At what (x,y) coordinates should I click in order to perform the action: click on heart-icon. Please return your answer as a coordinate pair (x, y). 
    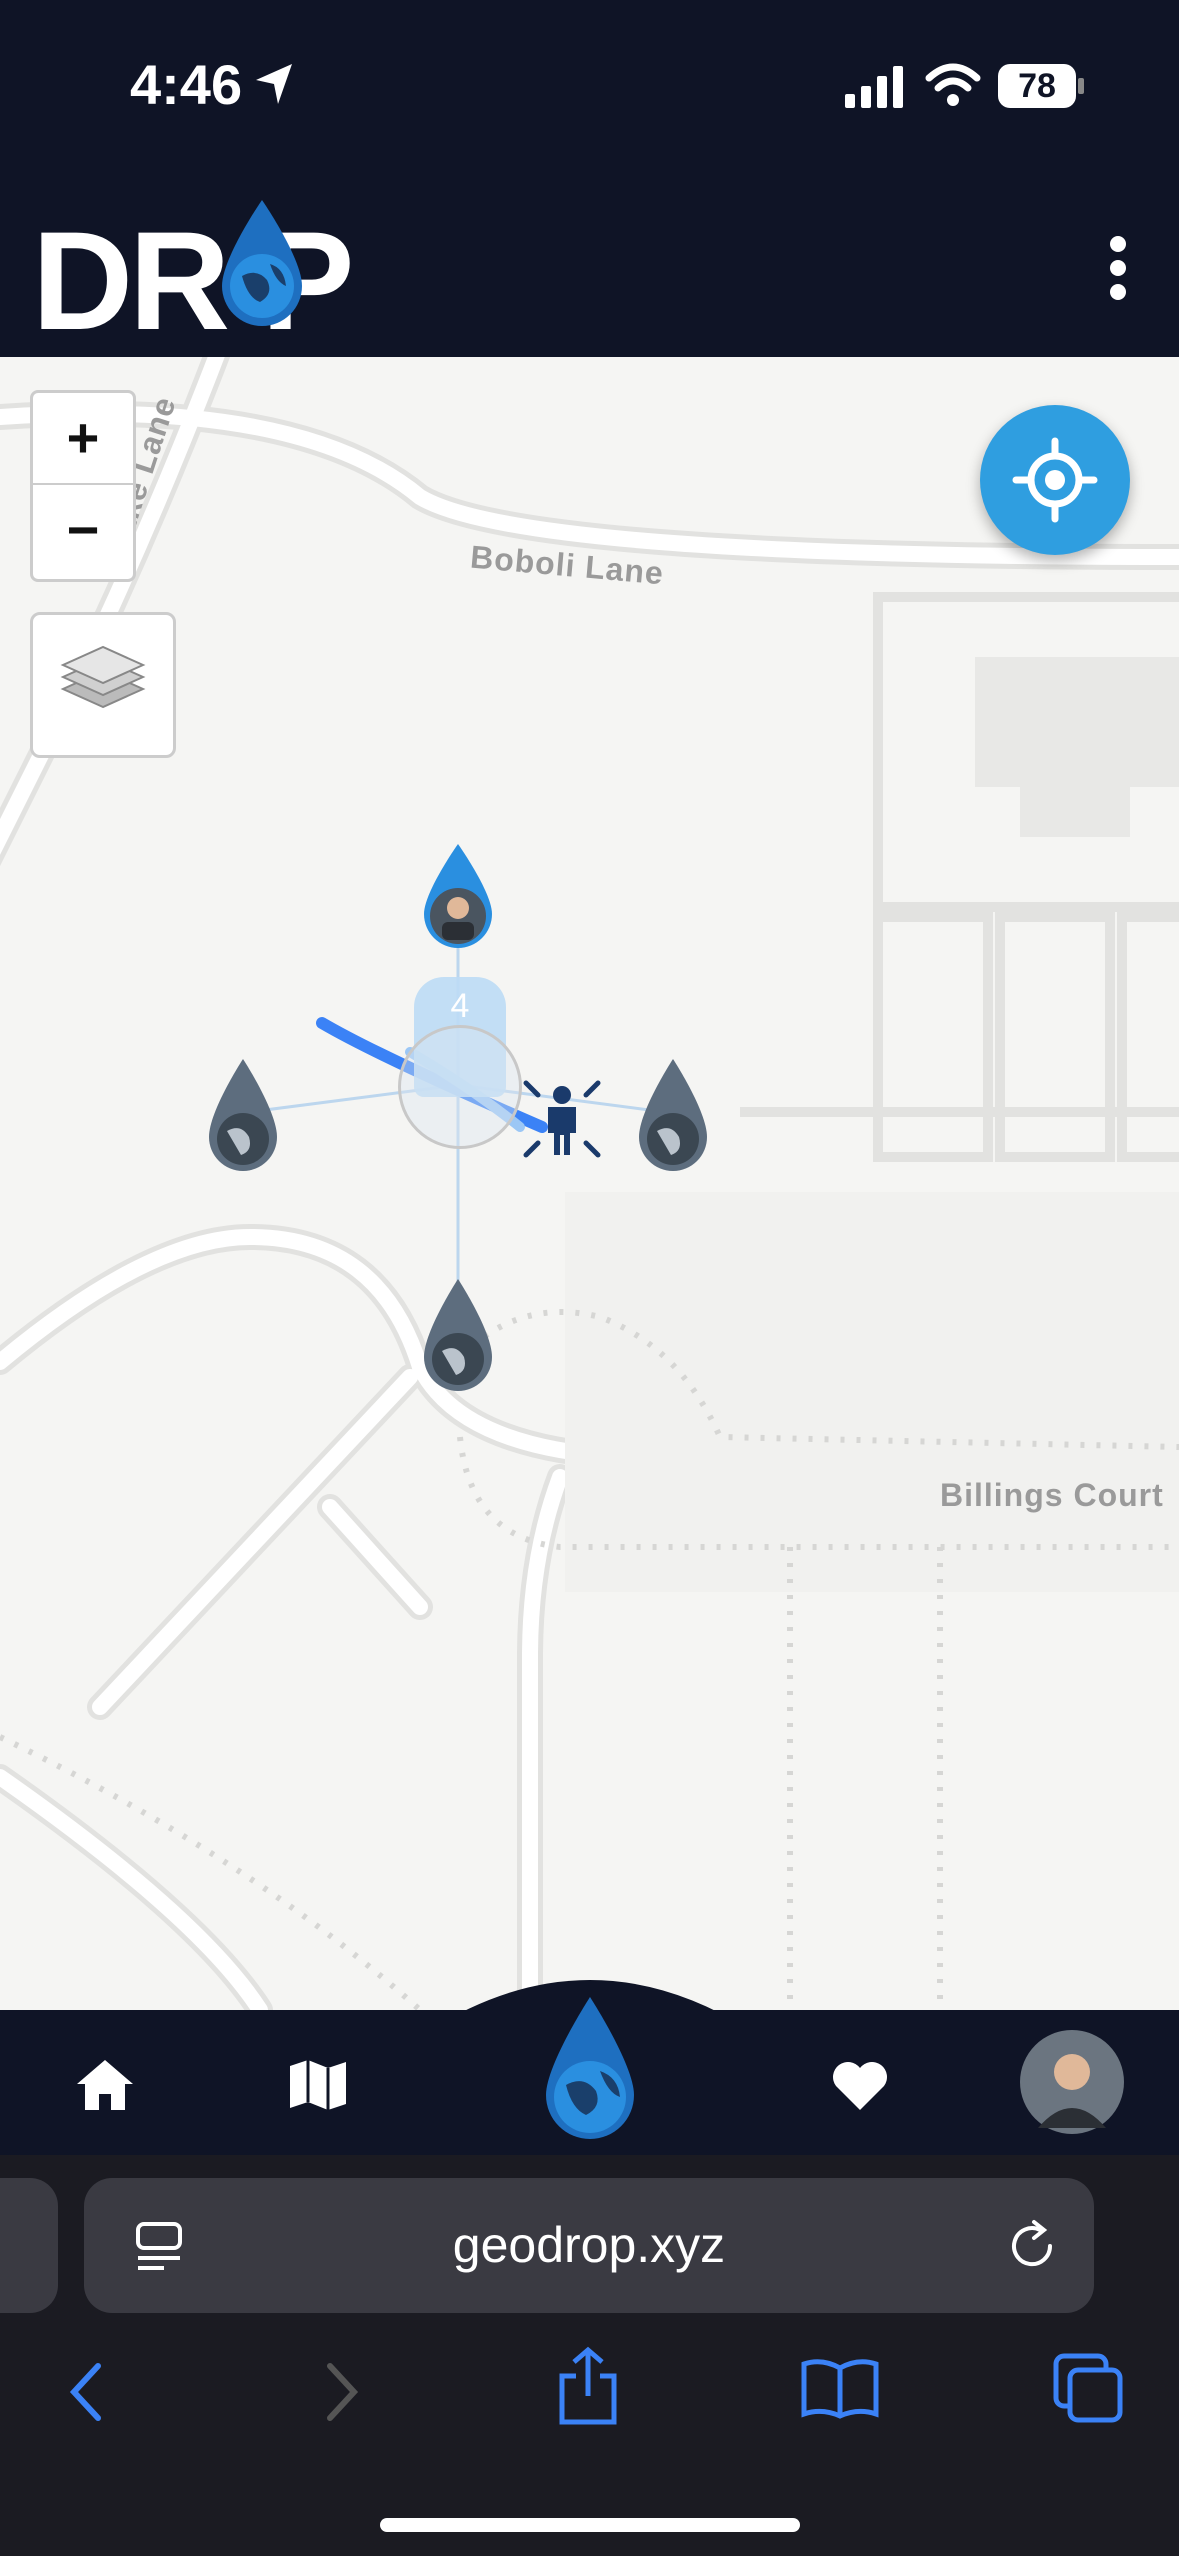
    Looking at the image, I should click on (860, 2086).